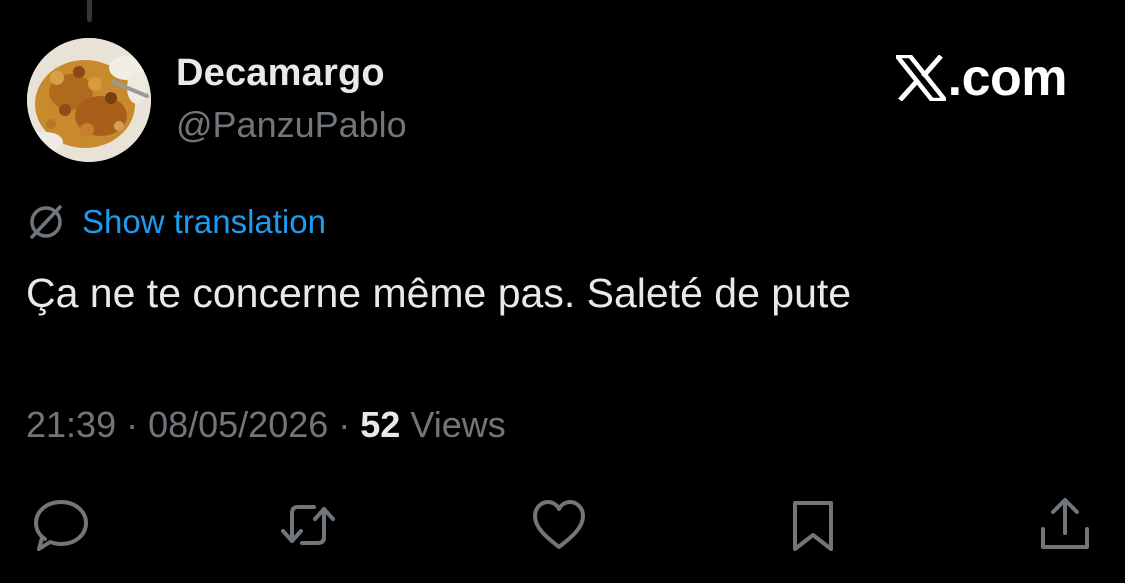  I want to click on share-icon, so click(1065, 523).